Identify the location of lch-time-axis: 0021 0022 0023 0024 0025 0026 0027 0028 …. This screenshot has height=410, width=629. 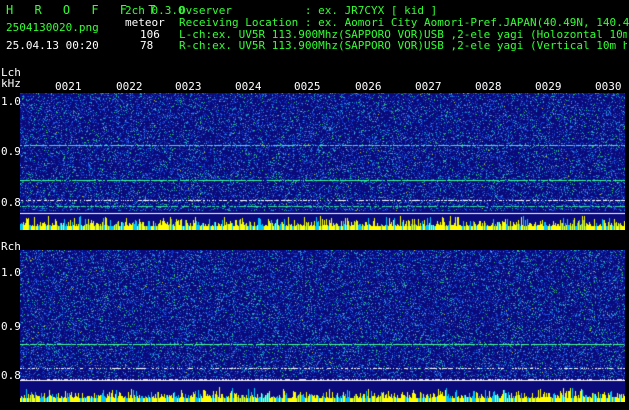
(322, 86).